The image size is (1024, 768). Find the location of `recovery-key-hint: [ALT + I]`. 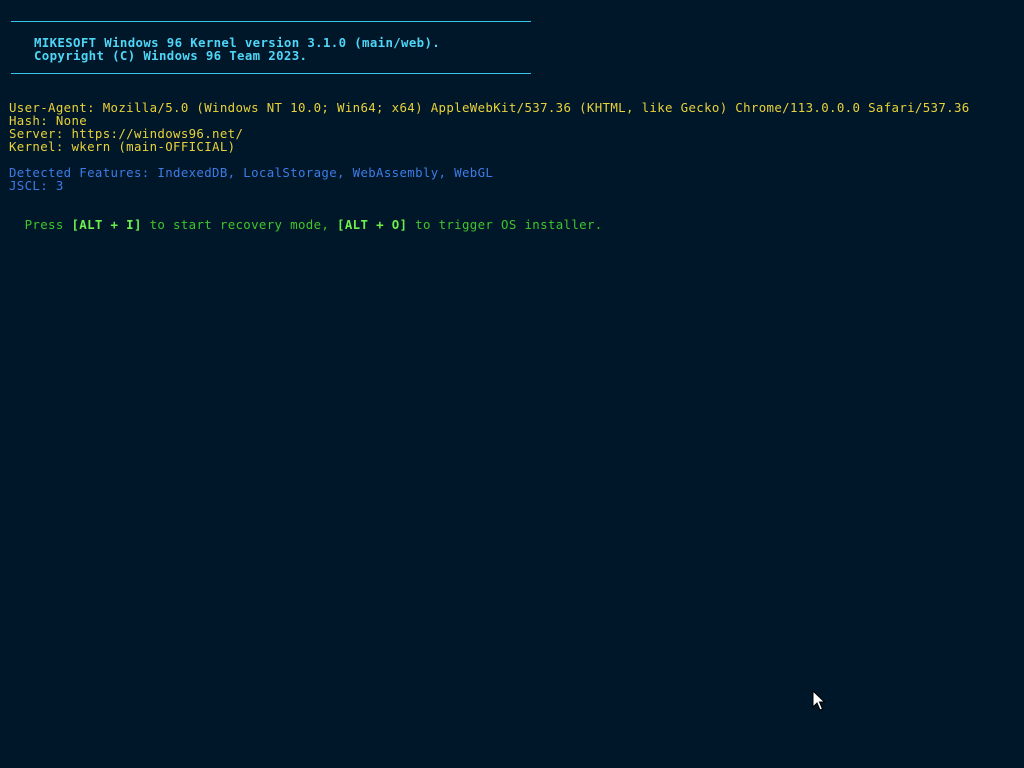

recovery-key-hint: [ALT + I] is located at coordinates (106, 224).